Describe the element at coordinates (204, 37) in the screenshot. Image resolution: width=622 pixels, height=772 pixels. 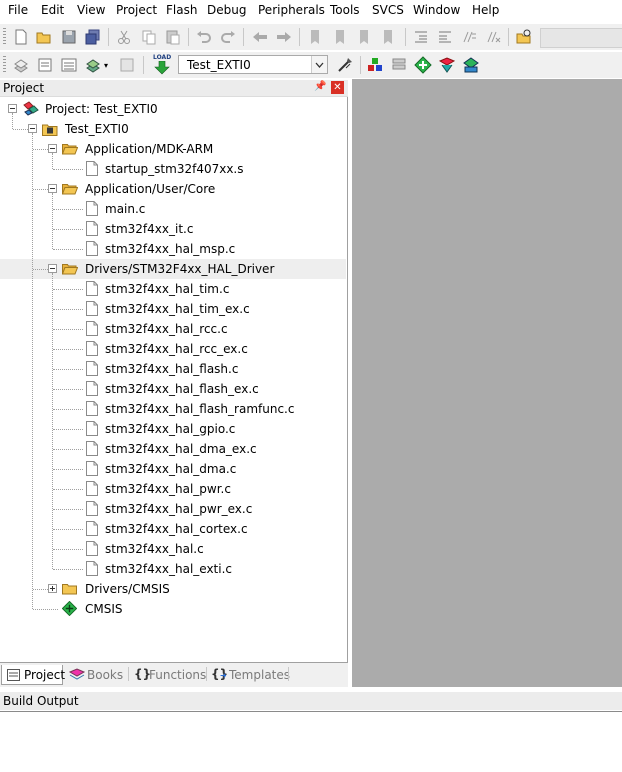
I see `undo-icon` at that location.